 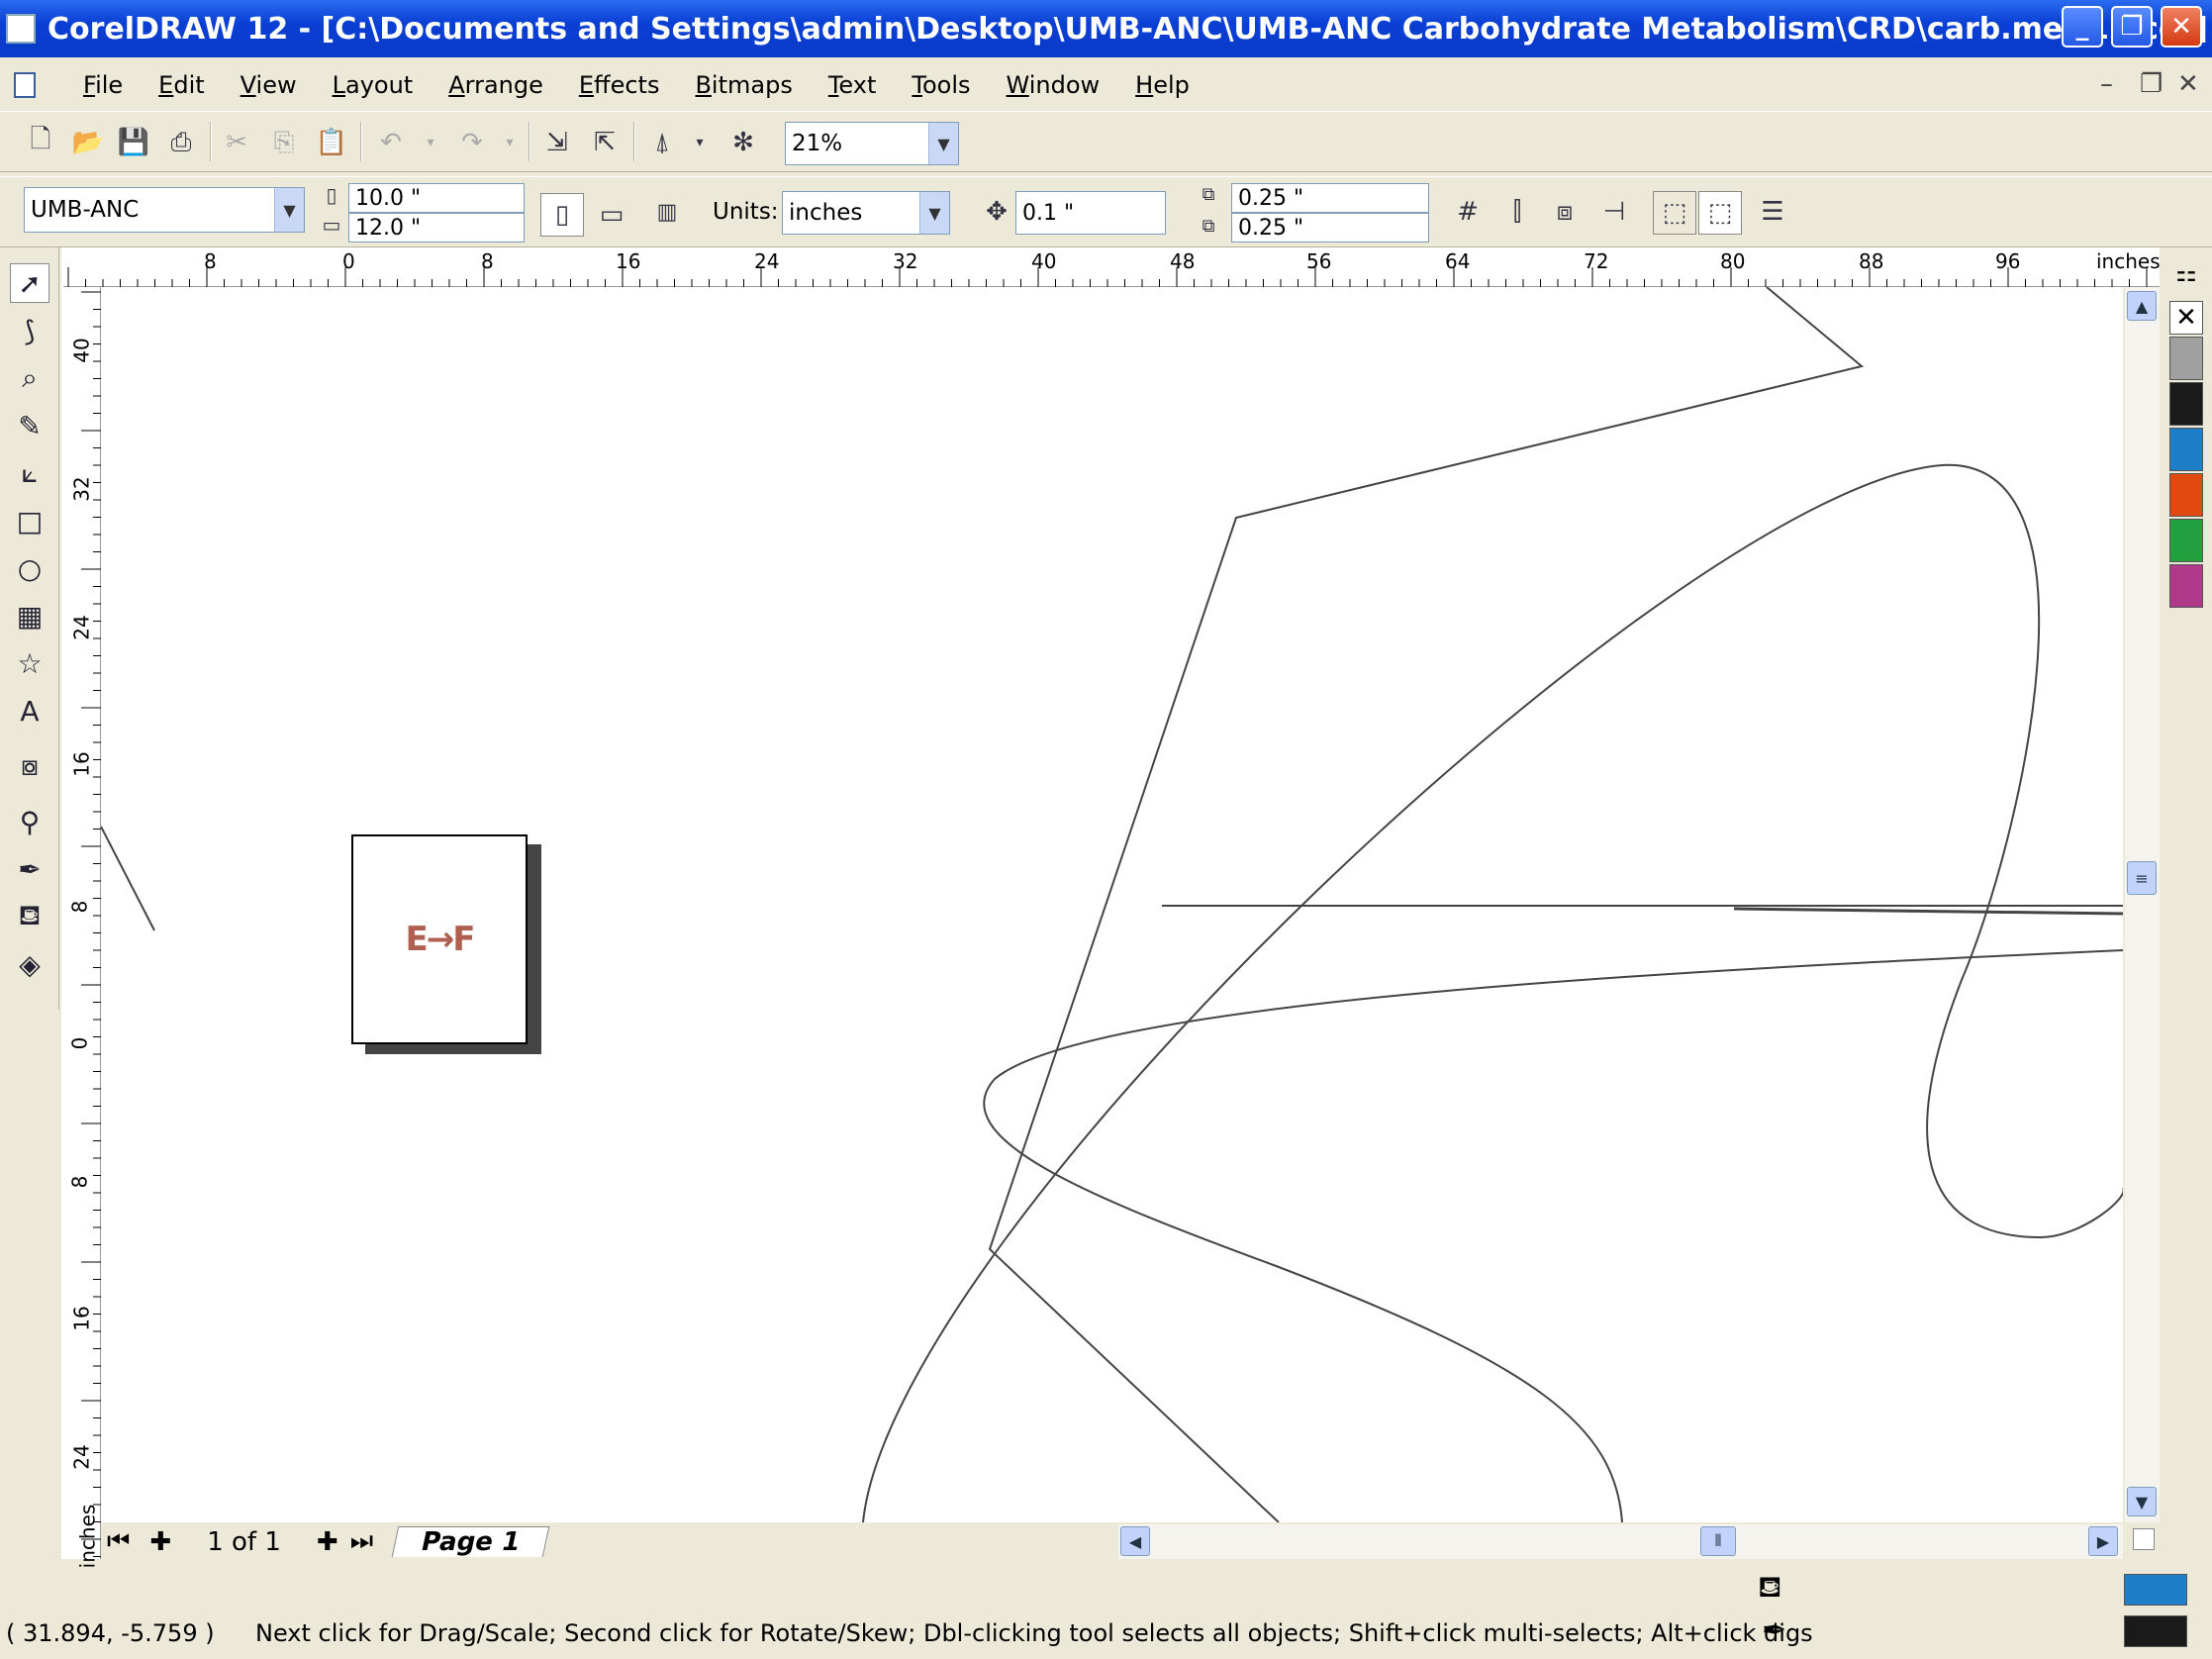 What do you see at coordinates (29, 568) in the screenshot?
I see `ellipse-tool-icon: ○` at bounding box center [29, 568].